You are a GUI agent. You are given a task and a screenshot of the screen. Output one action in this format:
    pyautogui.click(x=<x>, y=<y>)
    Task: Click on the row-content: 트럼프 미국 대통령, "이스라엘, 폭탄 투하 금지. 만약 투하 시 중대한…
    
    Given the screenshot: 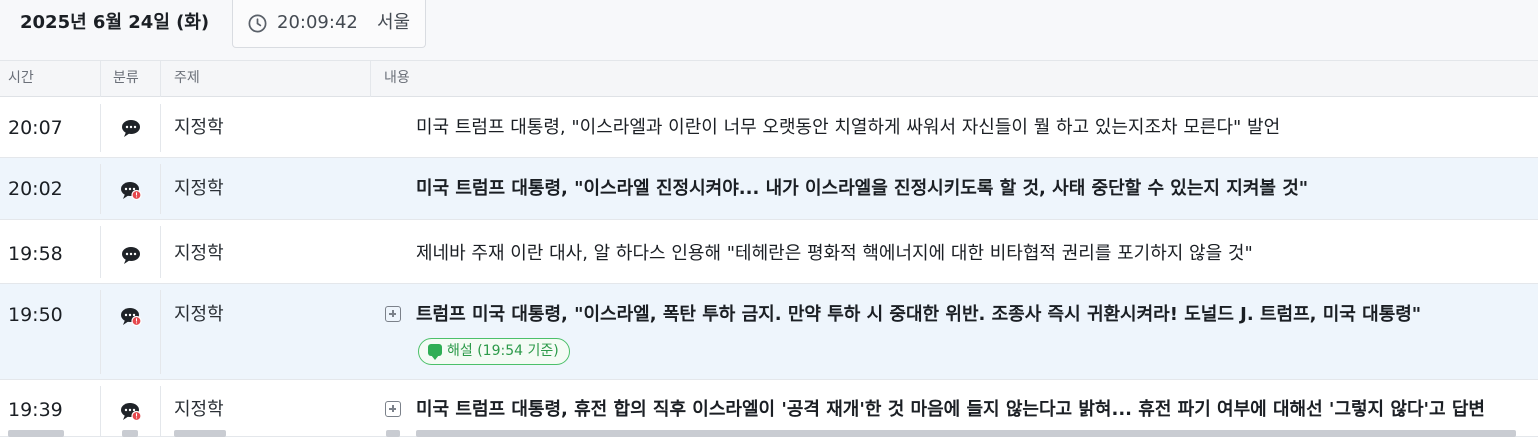 What is the action you would take?
    pyautogui.click(x=918, y=315)
    